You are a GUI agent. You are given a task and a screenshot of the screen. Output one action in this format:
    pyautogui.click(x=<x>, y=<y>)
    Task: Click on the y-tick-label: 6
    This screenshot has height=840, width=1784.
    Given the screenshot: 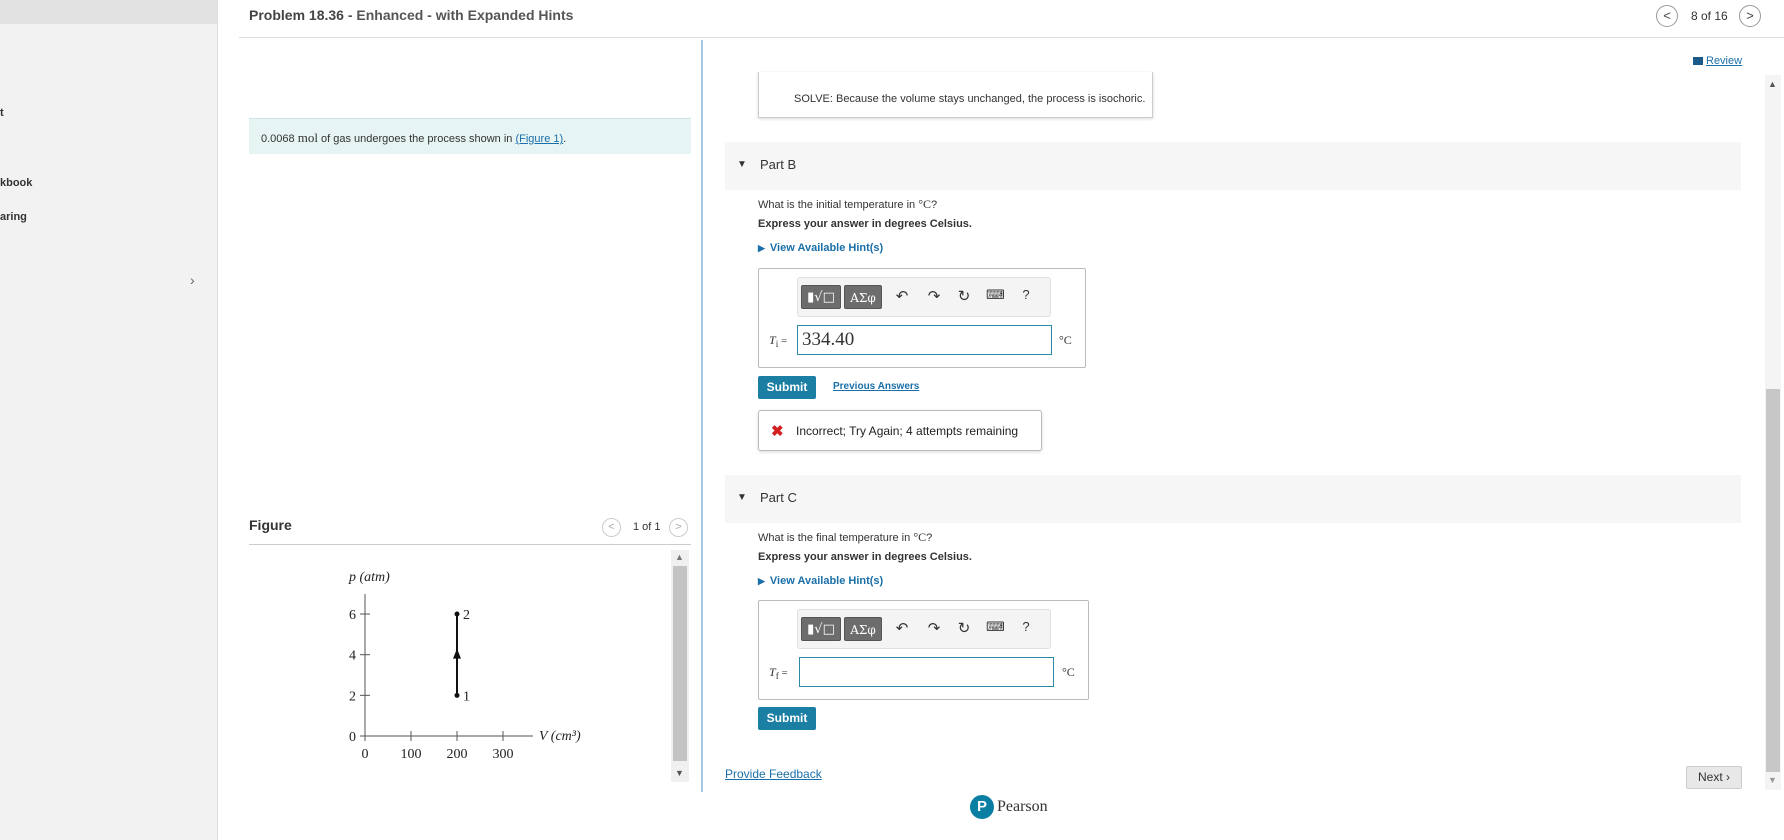 What is the action you would take?
    pyautogui.click(x=352, y=615)
    